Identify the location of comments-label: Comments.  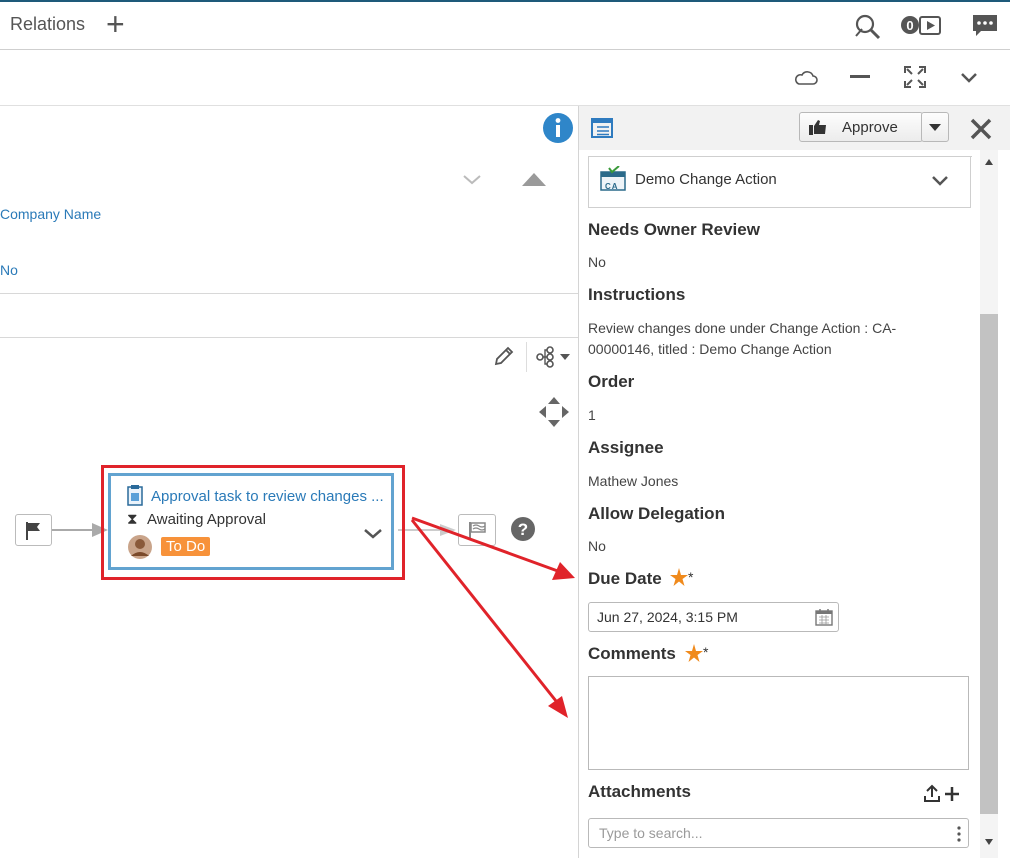
(632, 653).